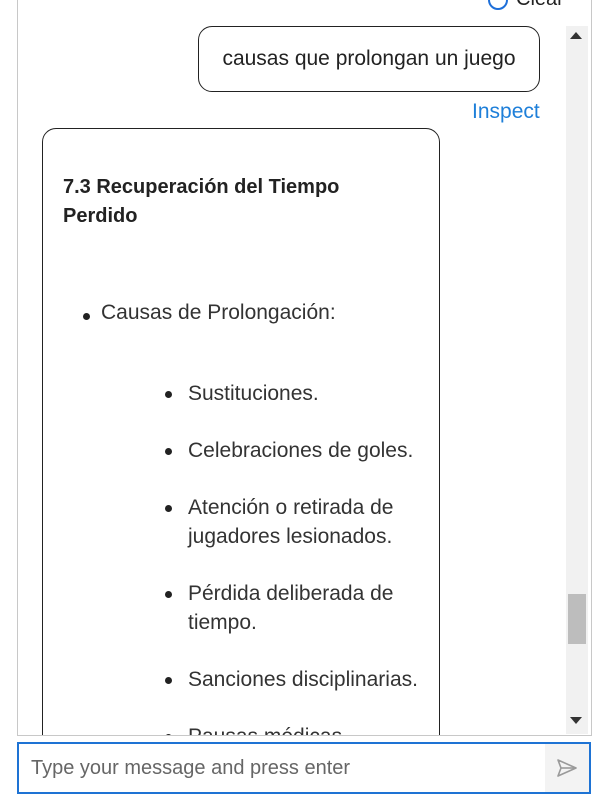 The height and width of the screenshot is (799, 599). I want to click on scroll-up-icon, so click(576, 35).